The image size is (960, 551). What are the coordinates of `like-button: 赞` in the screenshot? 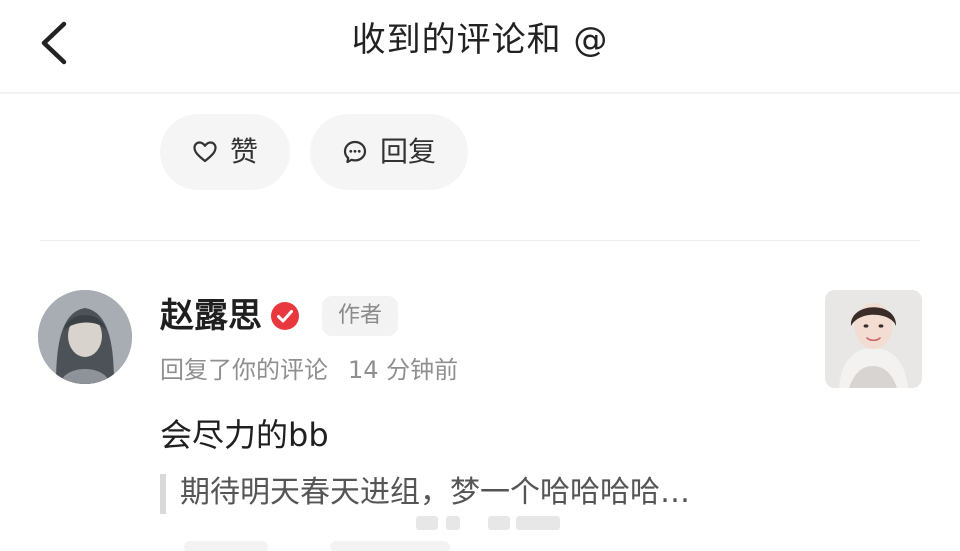 It's located at (225, 152).